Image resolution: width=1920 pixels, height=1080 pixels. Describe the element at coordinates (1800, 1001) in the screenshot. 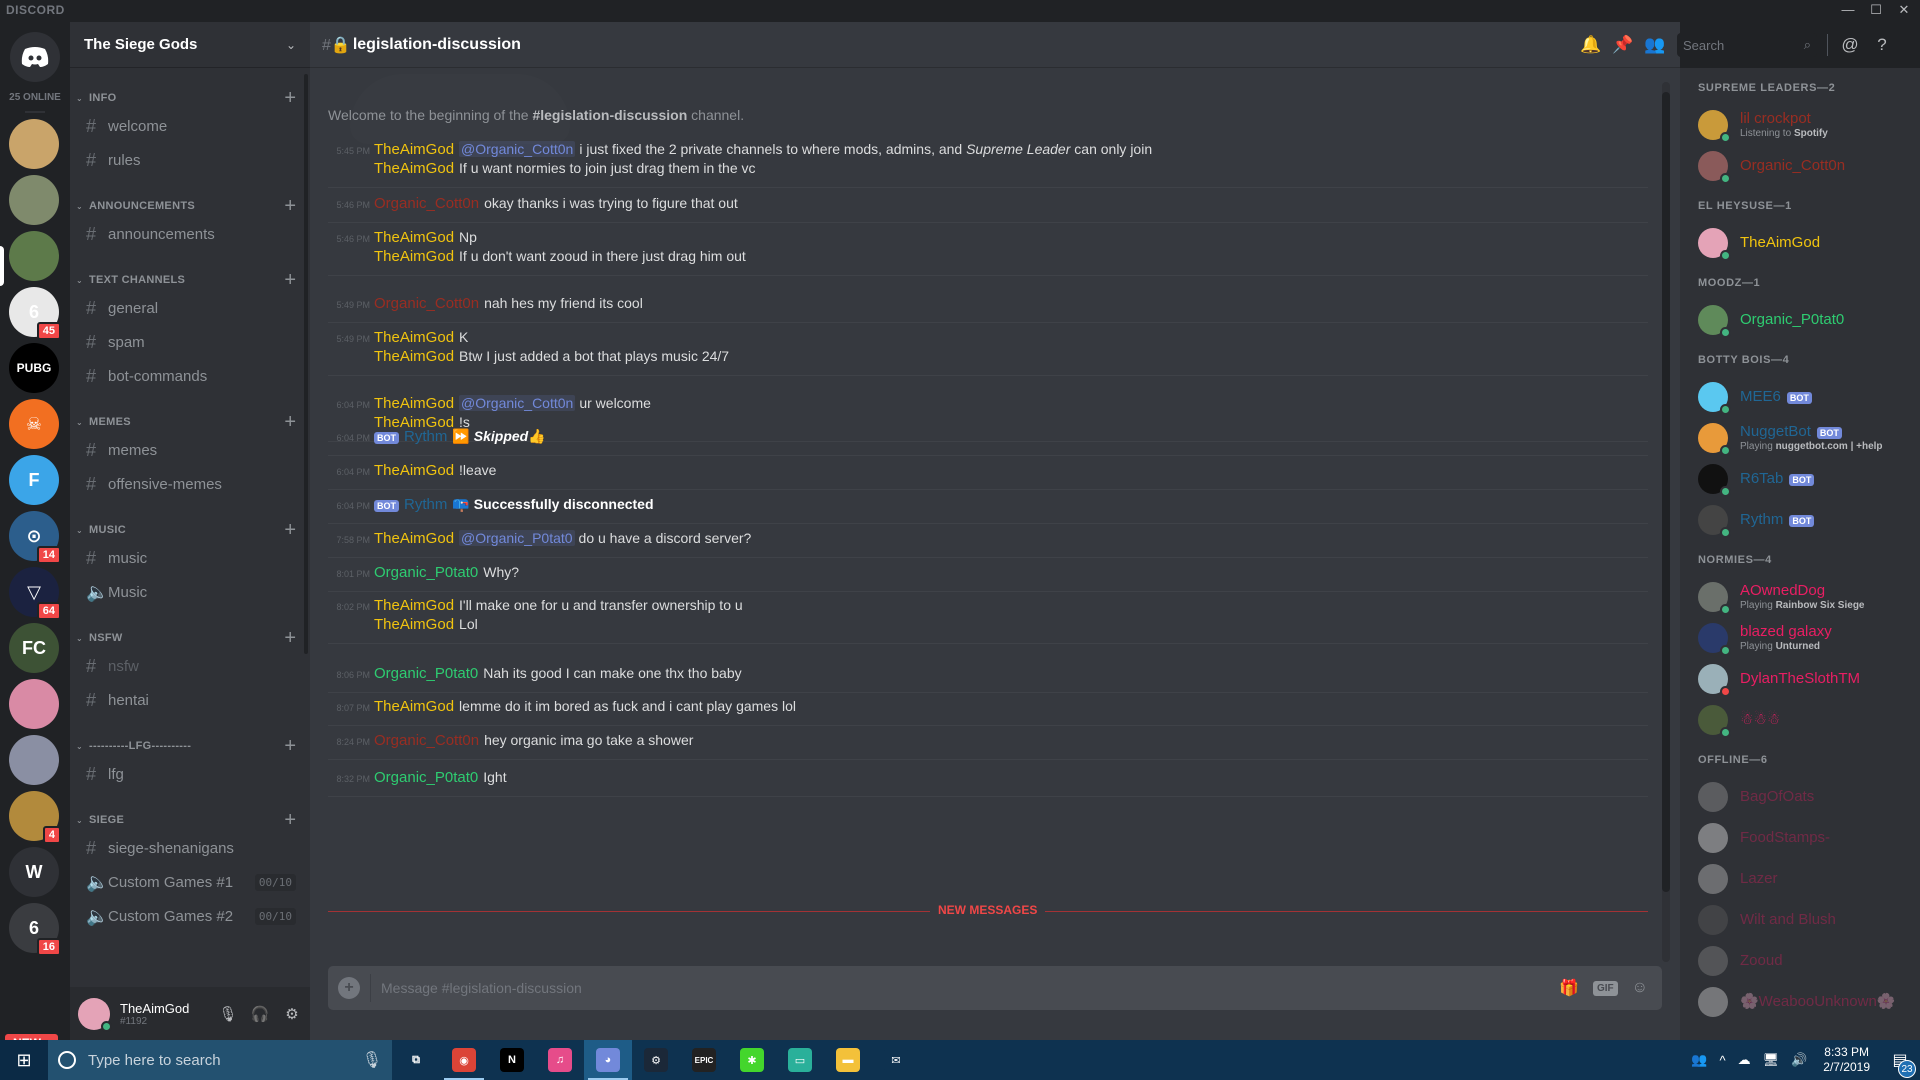

I see `member-item: 🌸WeabooUnknown🌸` at that location.